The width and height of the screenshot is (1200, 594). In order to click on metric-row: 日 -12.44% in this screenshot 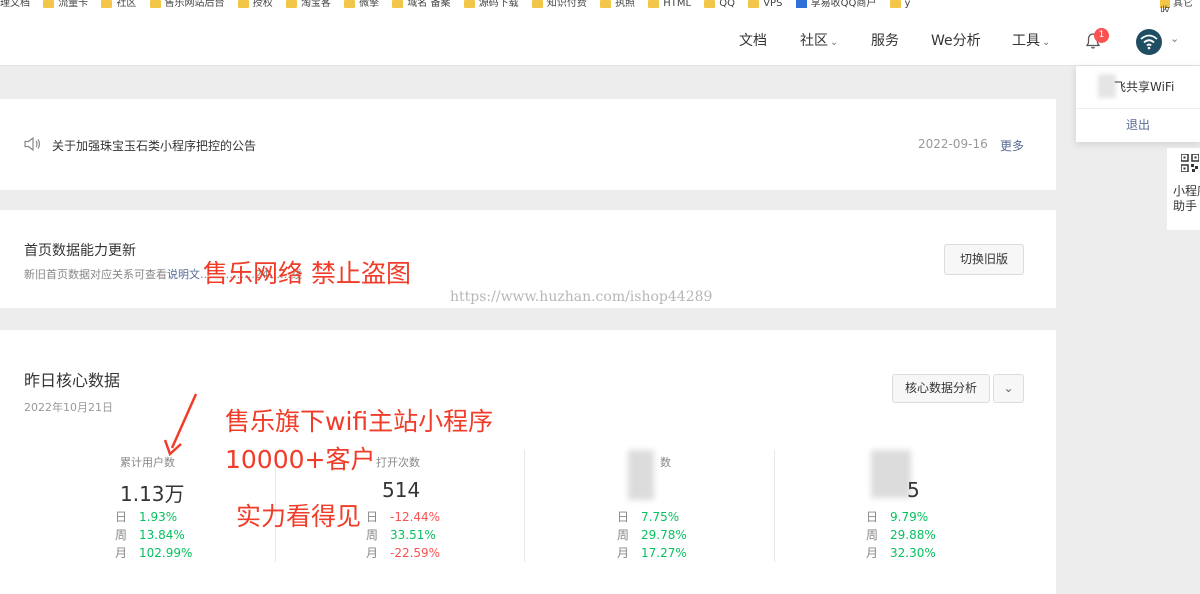, I will do `click(403, 516)`.